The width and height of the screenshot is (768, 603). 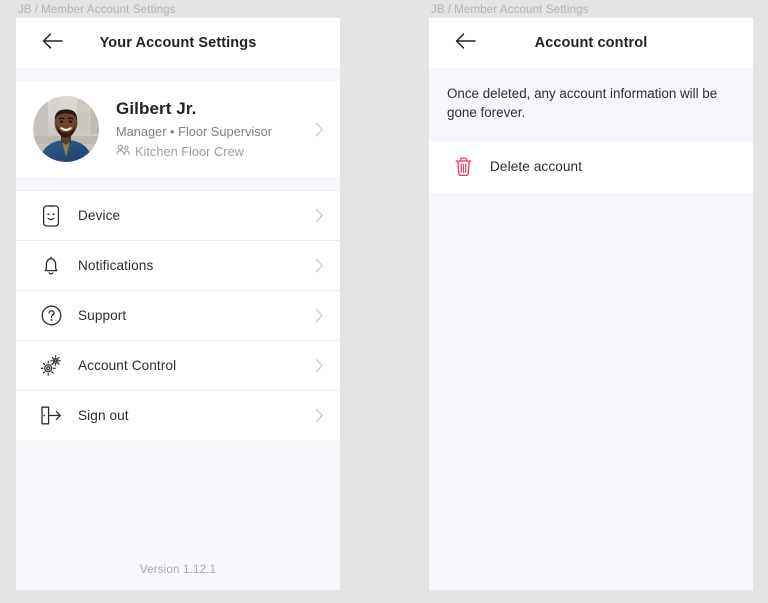 I want to click on page-title: Your Account Settings, so click(x=178, y=43).